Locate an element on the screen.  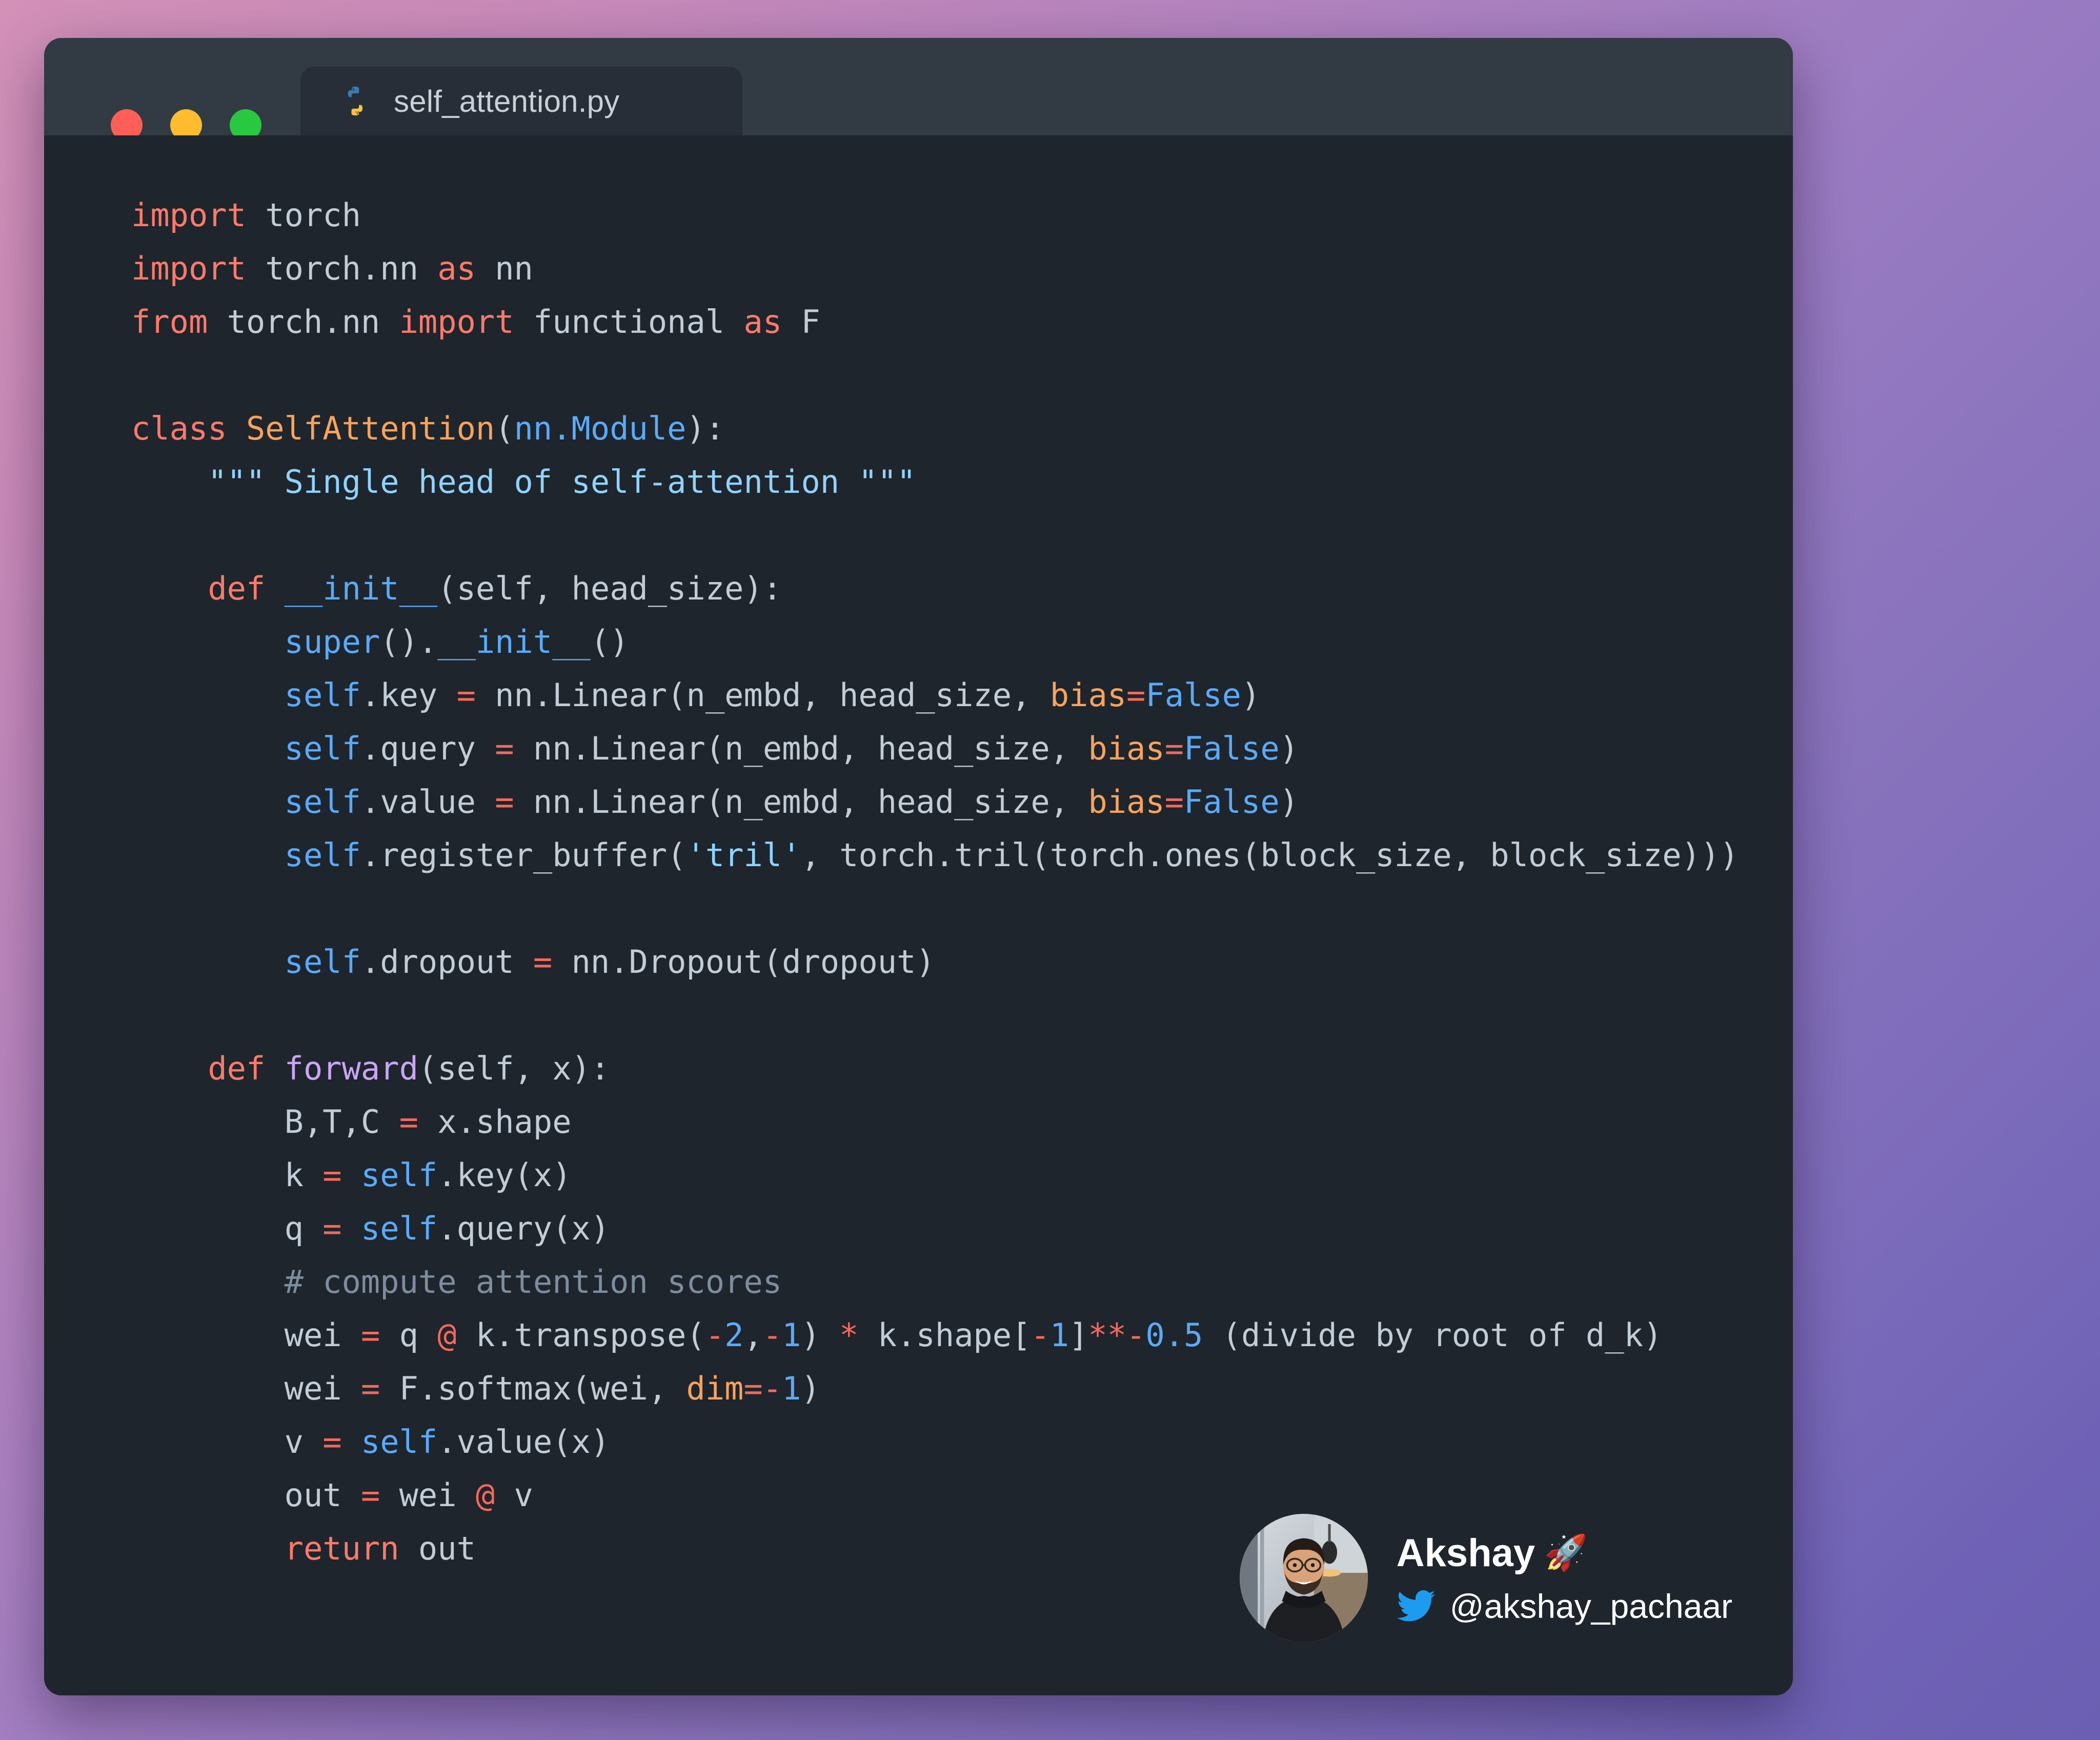
avatar-photo is located at coordinates (1303, 1578).